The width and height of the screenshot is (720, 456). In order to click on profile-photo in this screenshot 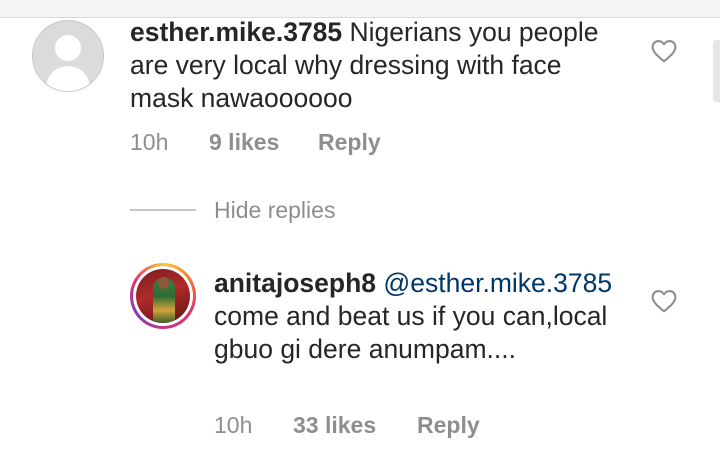, I will do `click(163, 296)`.